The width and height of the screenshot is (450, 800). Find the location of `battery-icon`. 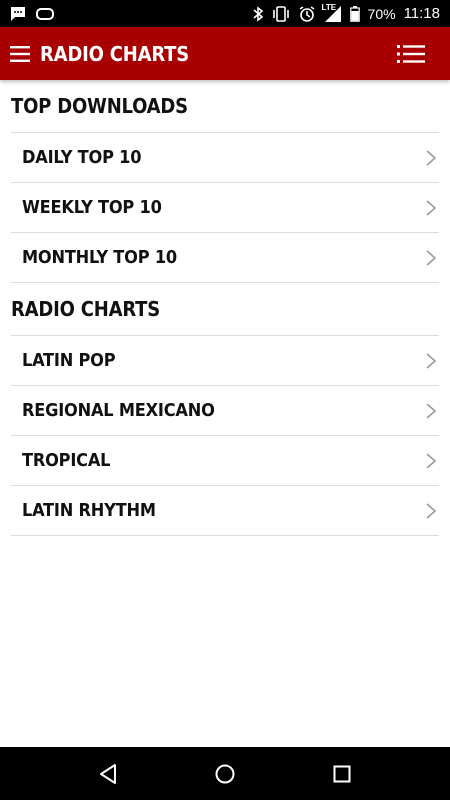

battery-icon is located at coordinates (354, 14).